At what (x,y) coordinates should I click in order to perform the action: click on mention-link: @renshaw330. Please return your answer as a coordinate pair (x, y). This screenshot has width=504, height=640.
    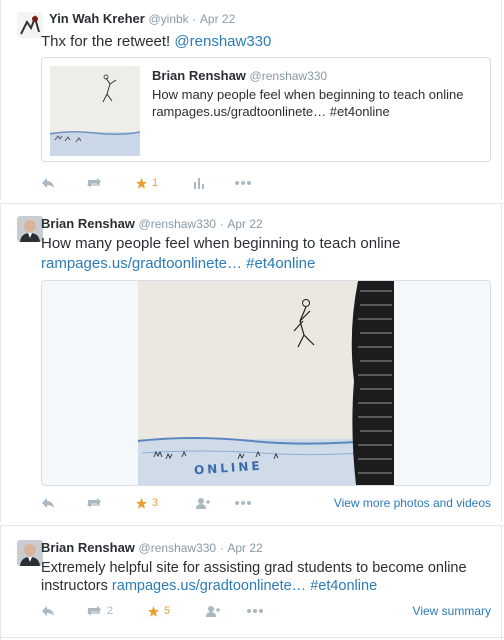
    Looking at the image, I should click on (222, 41).